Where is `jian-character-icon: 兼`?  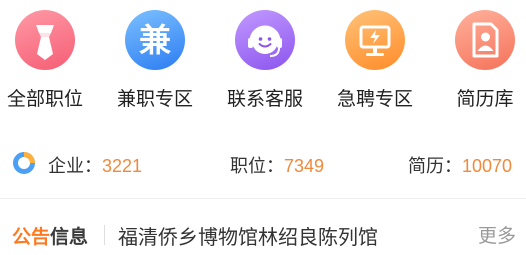
jian-character-icon: 兼 is located at coordinates (155, 40).